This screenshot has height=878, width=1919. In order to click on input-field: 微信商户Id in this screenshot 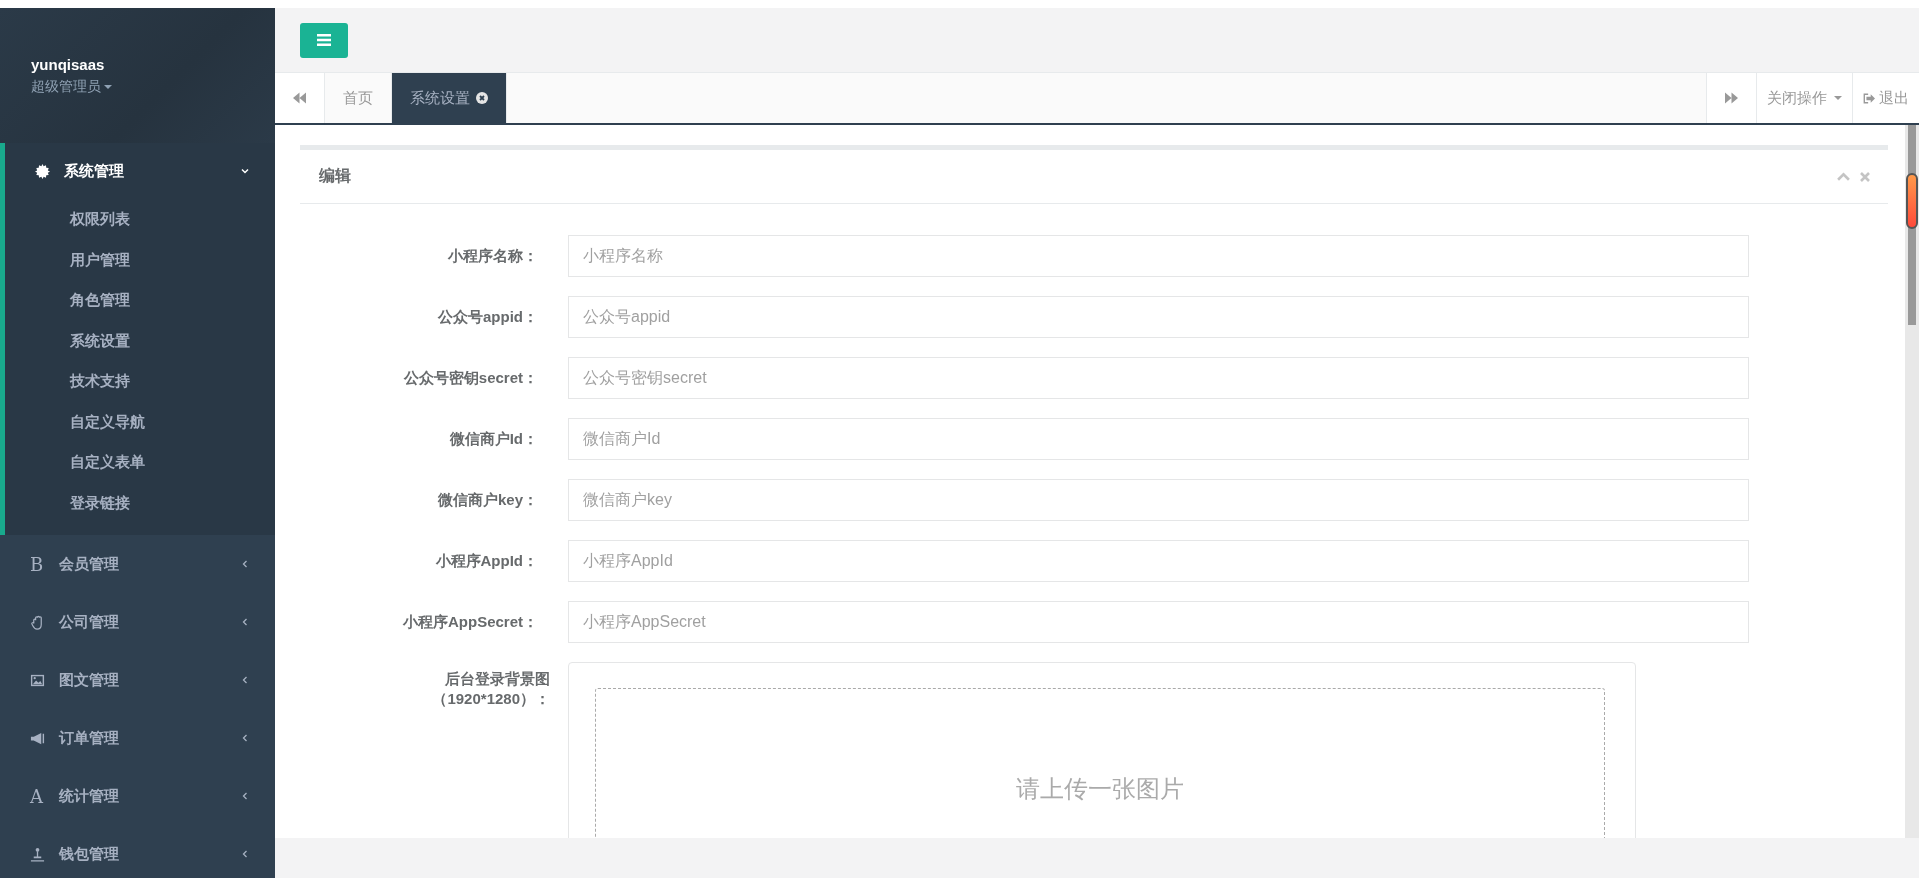, I will do `click(1158, 439)`.